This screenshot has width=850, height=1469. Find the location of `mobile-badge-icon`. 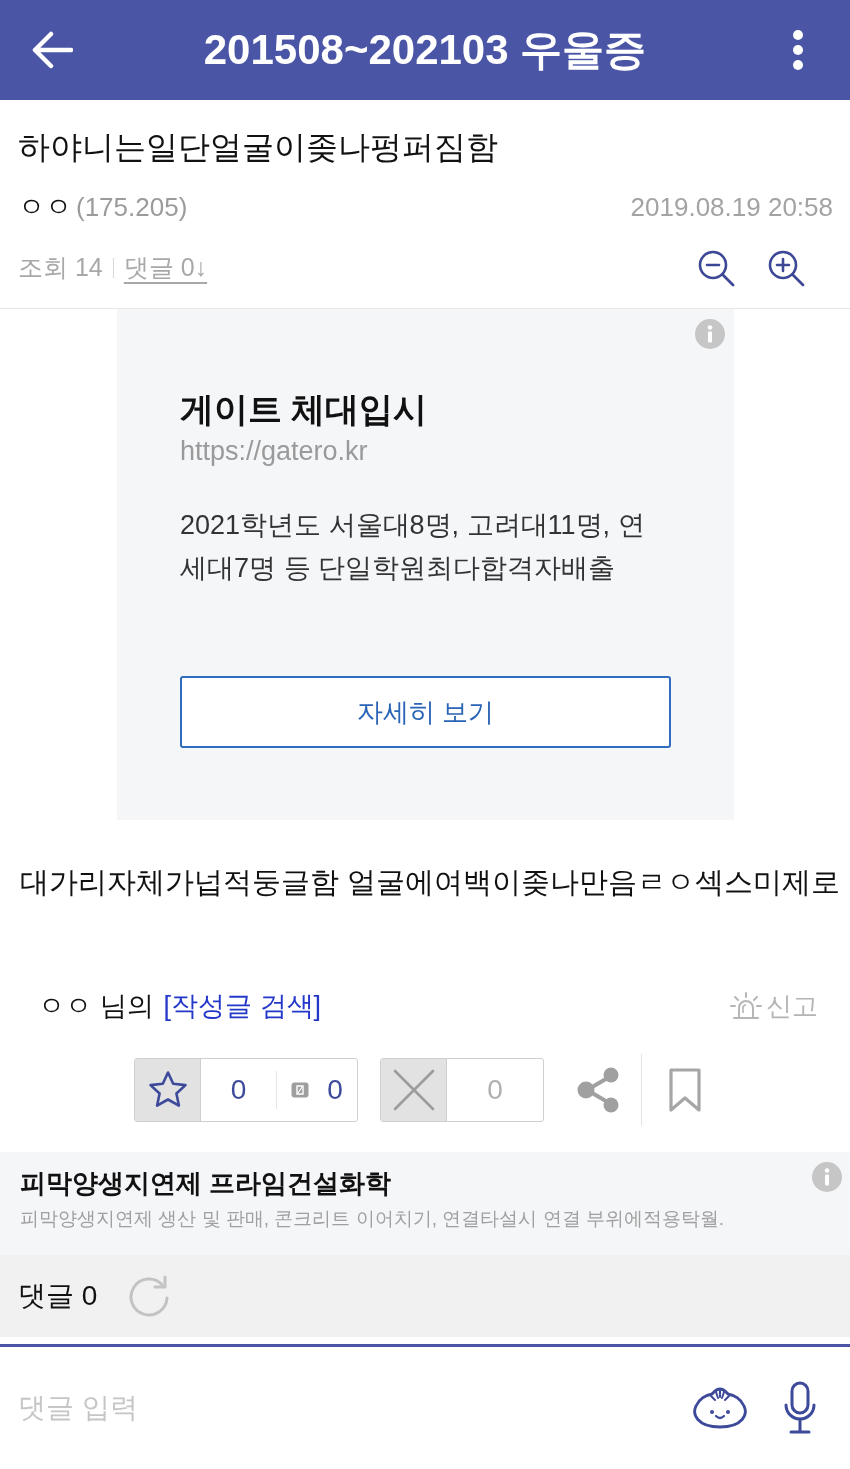

mobile-badge-icon is located at coordinates (300, 1090).